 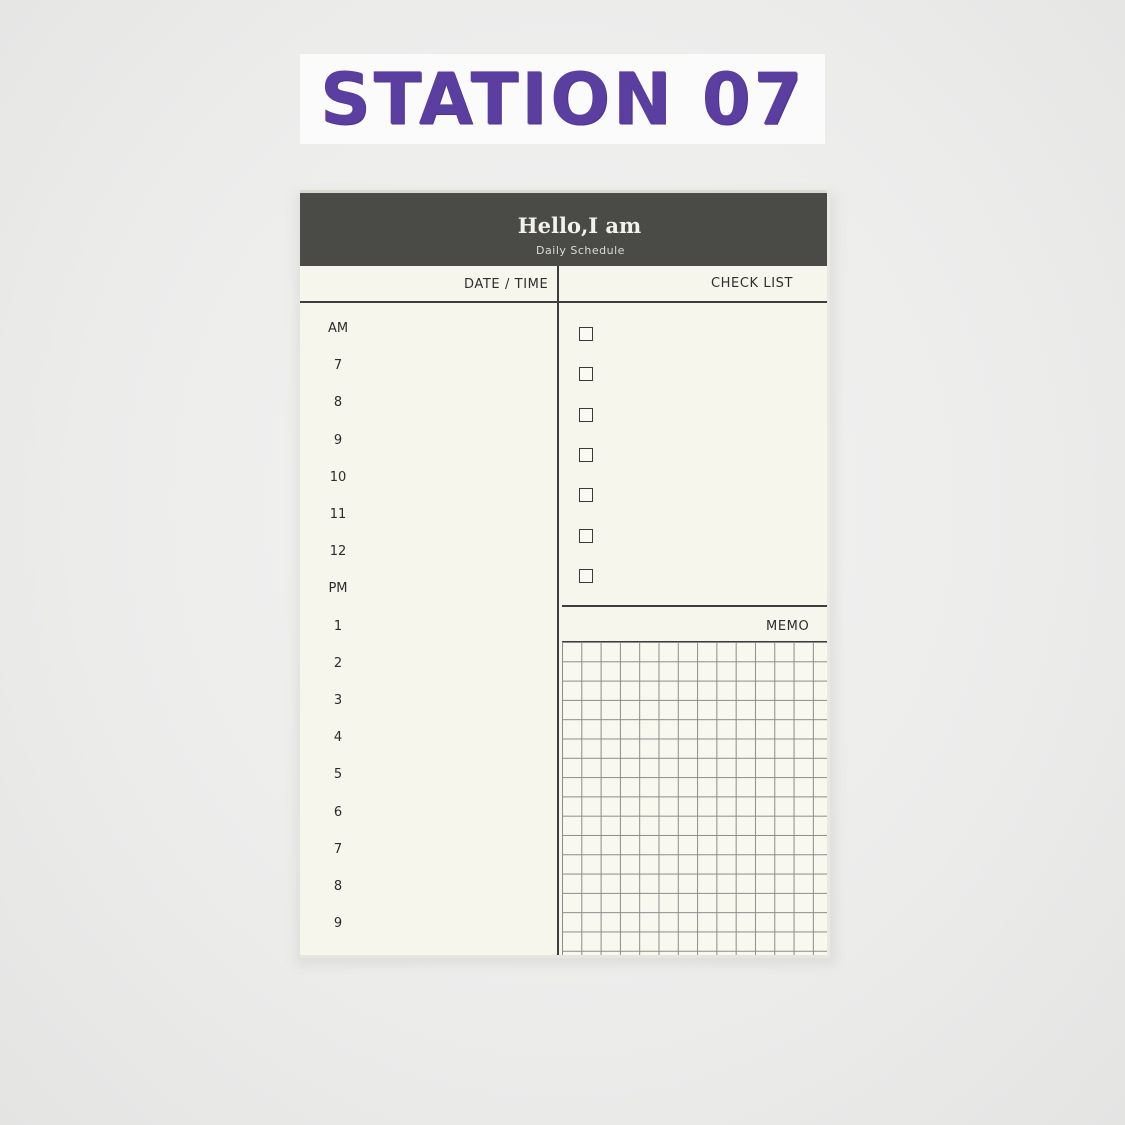 What do you see at coordinates (579, 225) in the screenshot?
I see `notepad-title: Hello,I am` at bounding box center [579, 225].